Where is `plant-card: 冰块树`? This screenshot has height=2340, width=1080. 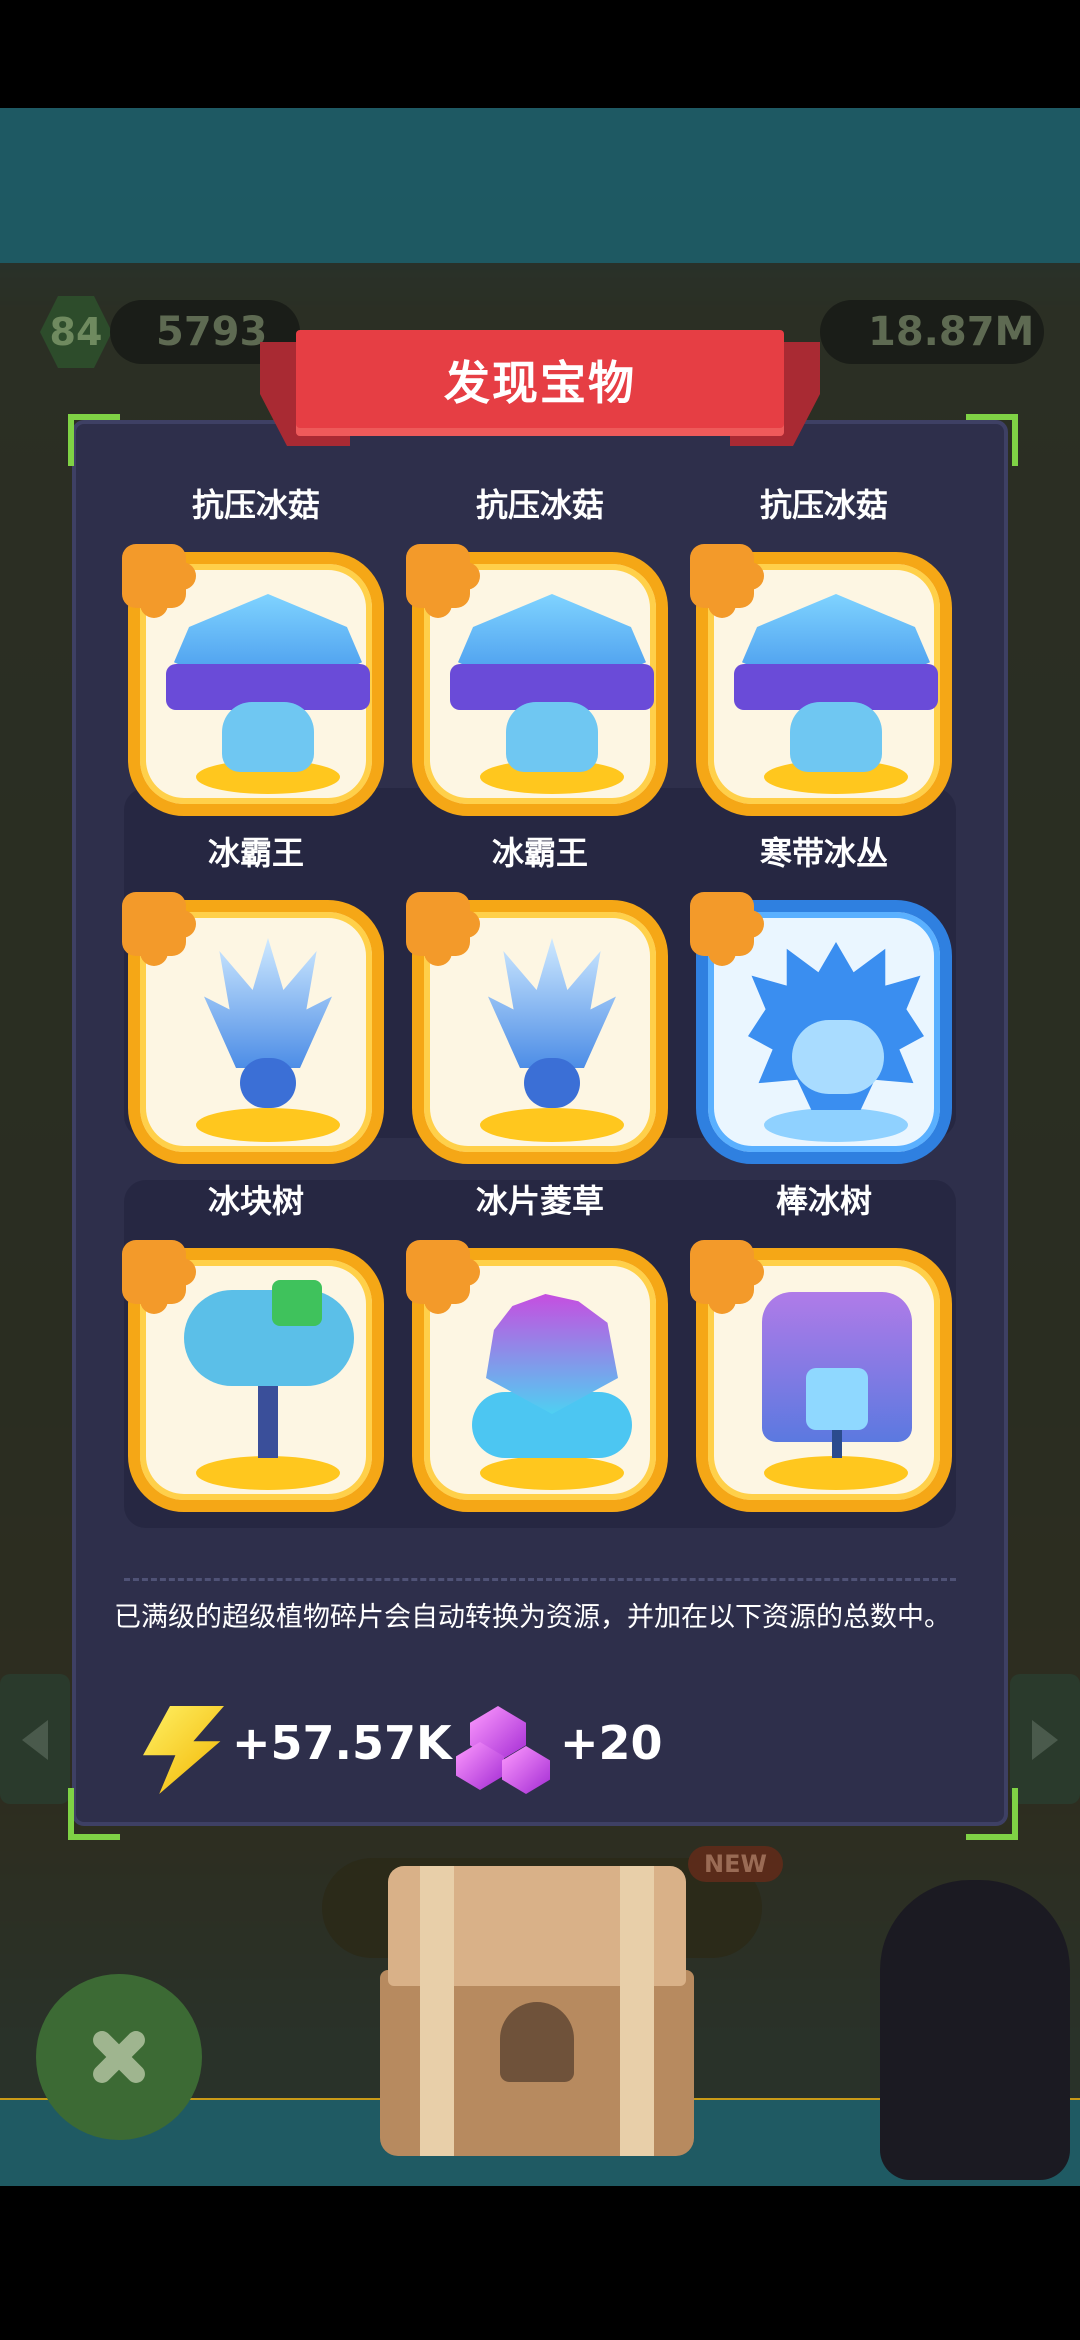
plant-card: 冰块树 is located at coordinates (253, 1347).